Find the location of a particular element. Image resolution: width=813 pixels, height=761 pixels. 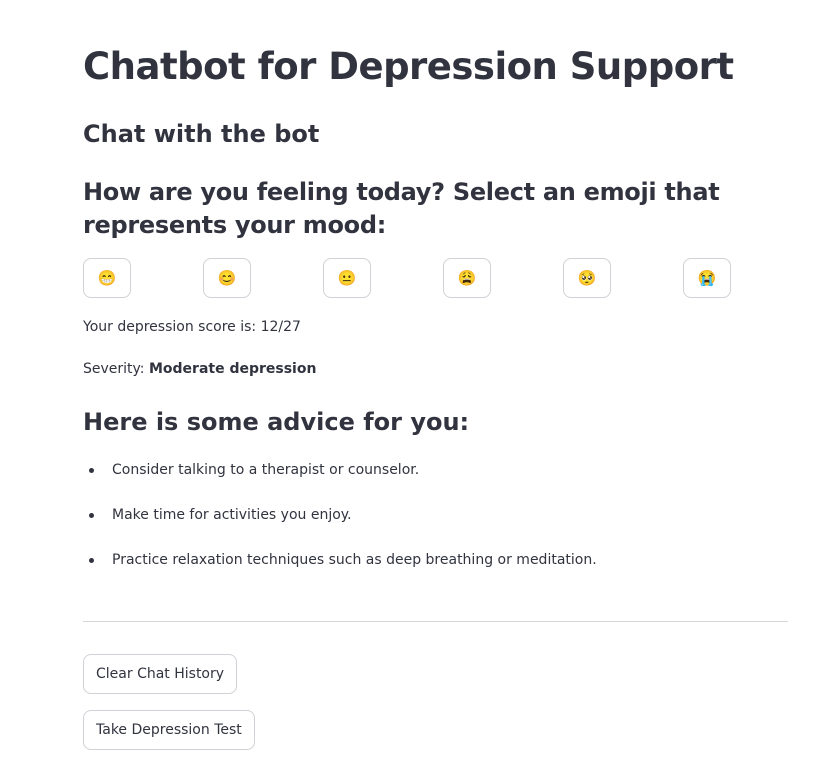

mood-button-weary: 😩 is located at coordinates (467, 278).